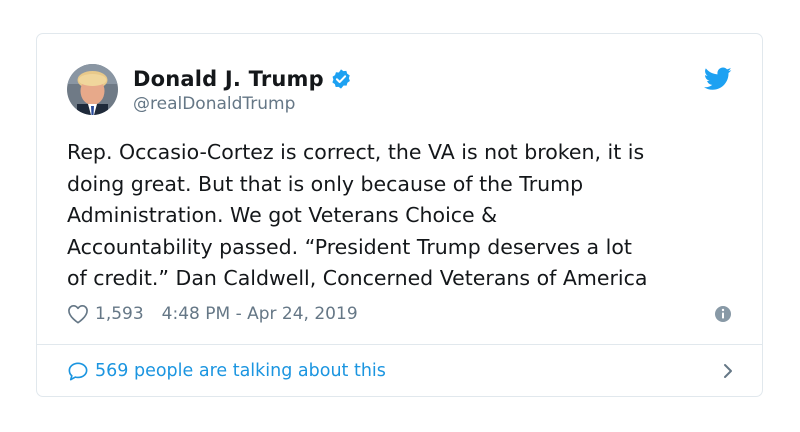 The image size is (800, 432). I want to click on avatar-photo-icon, so click(92, 89).